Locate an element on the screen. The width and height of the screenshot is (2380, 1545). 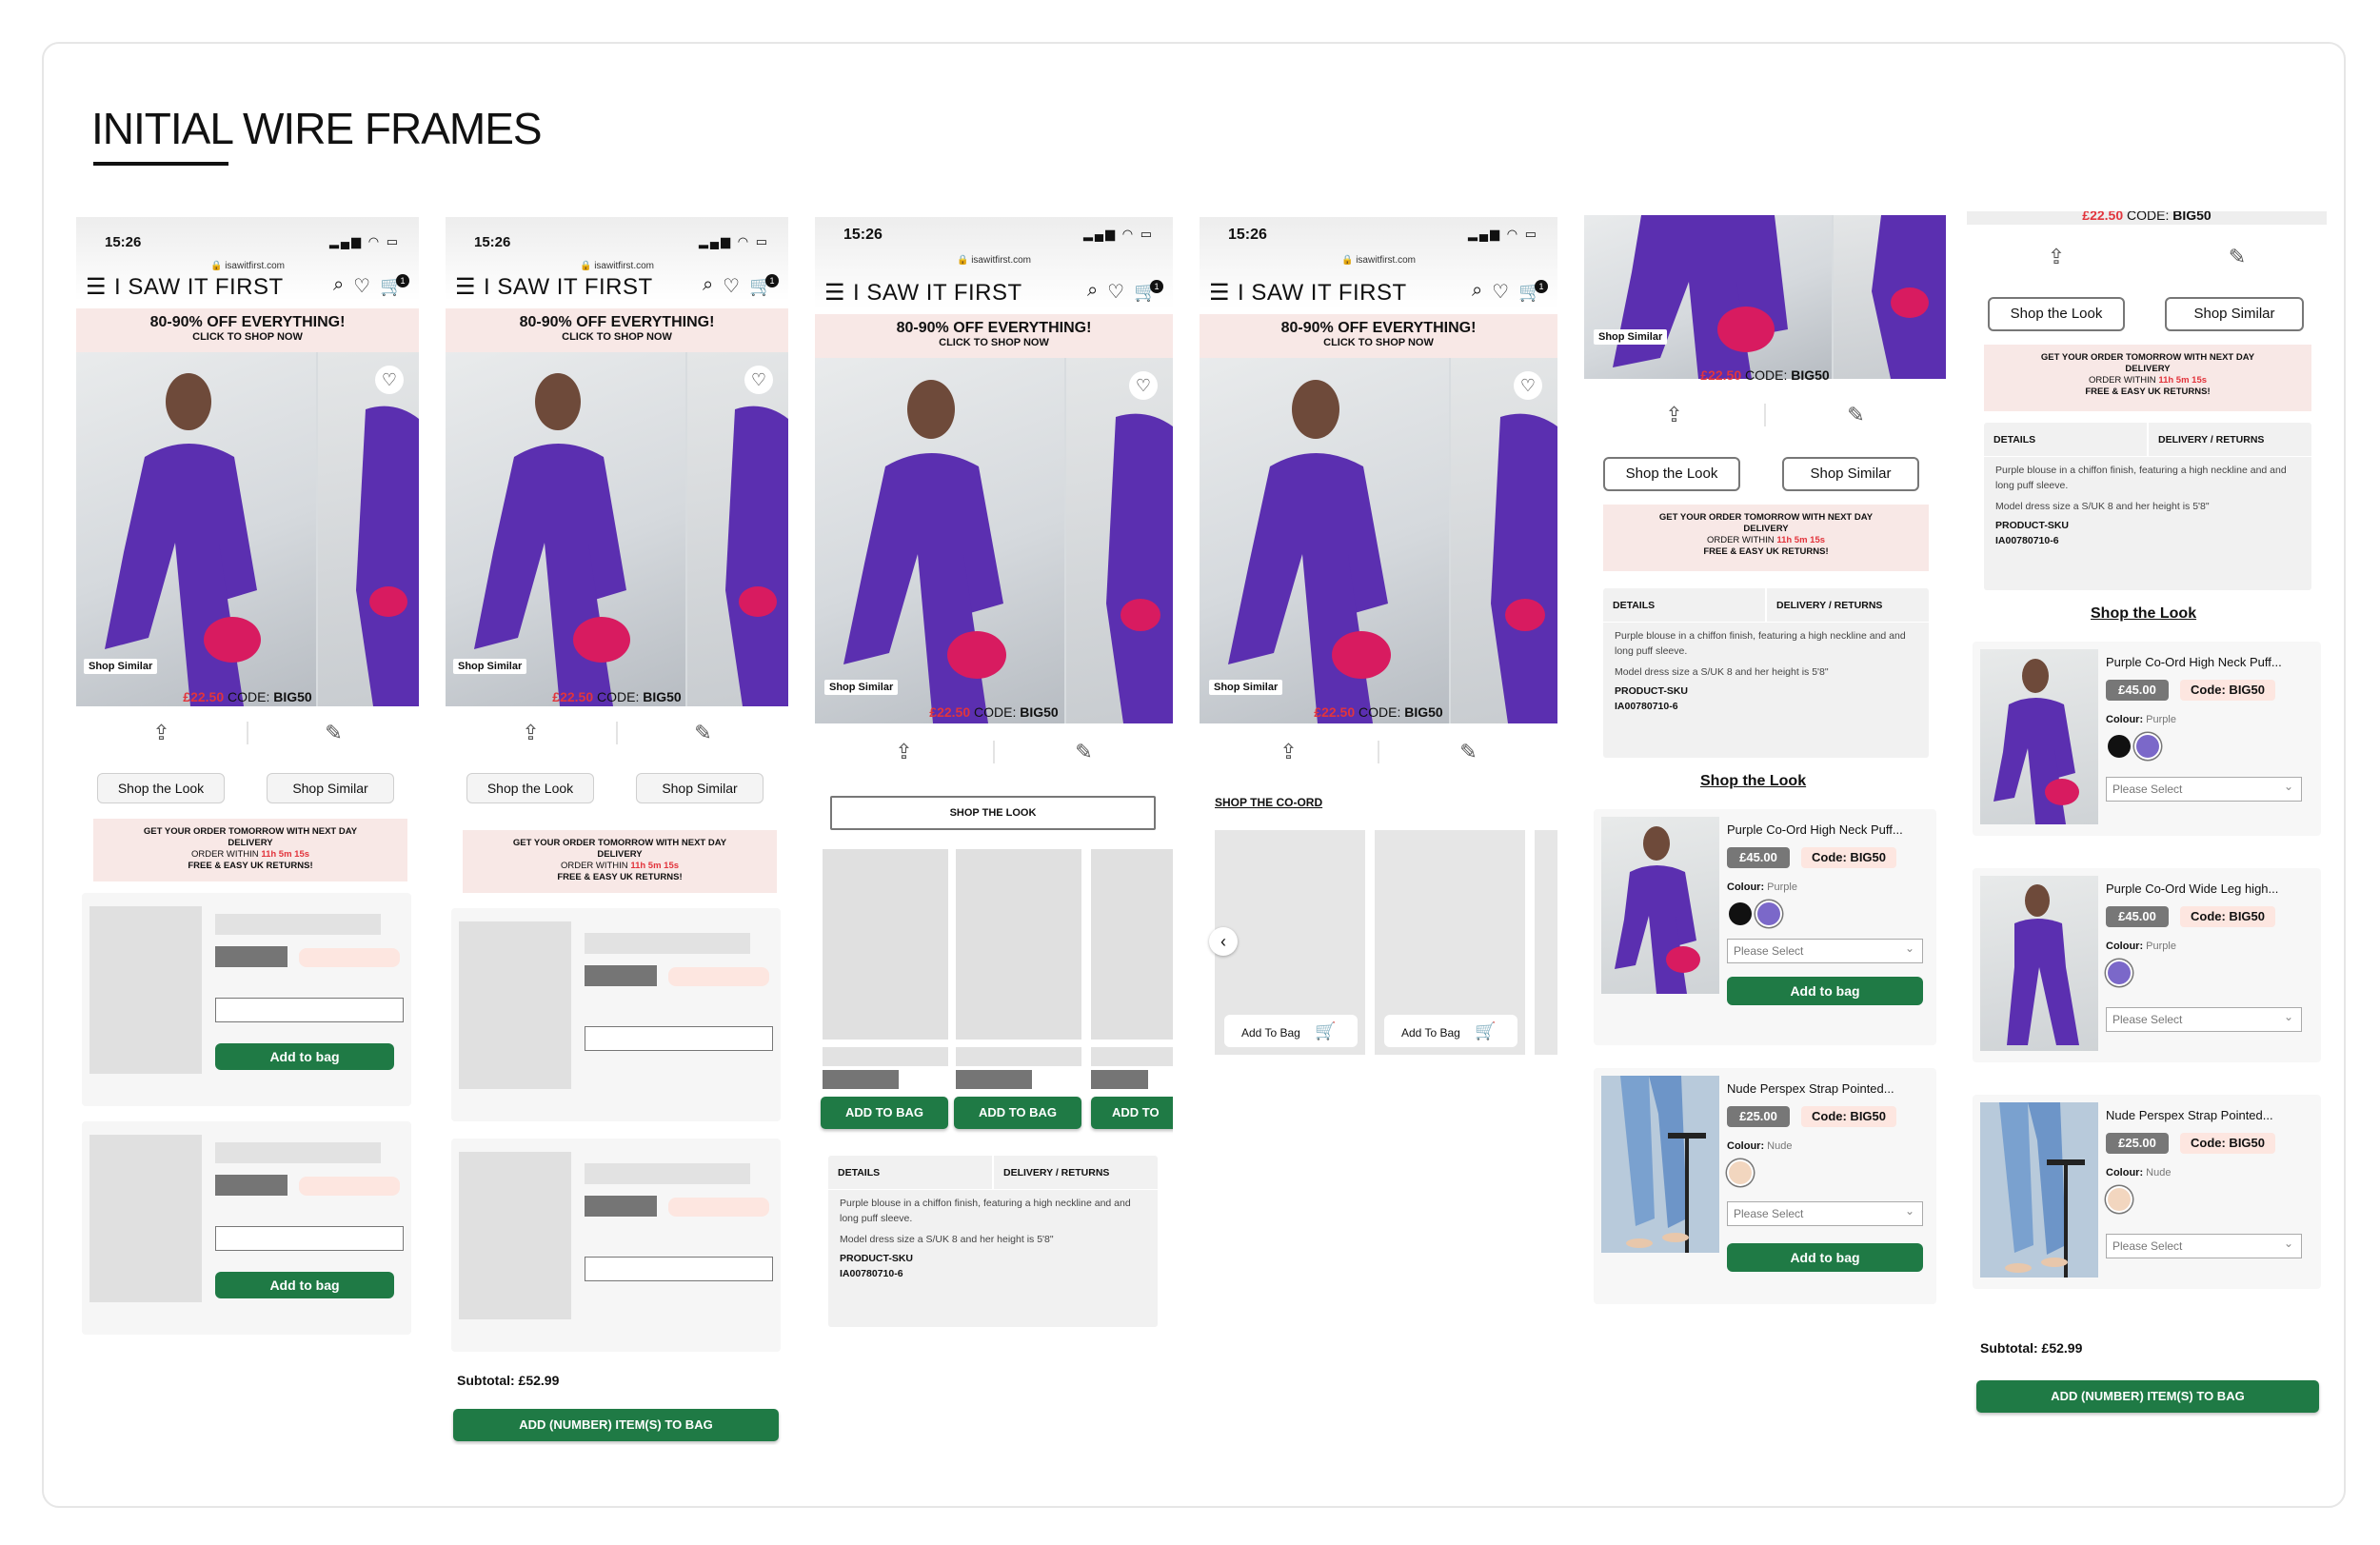
product-image-carousel: Shop Similar is located at coordinates (1765, 297).